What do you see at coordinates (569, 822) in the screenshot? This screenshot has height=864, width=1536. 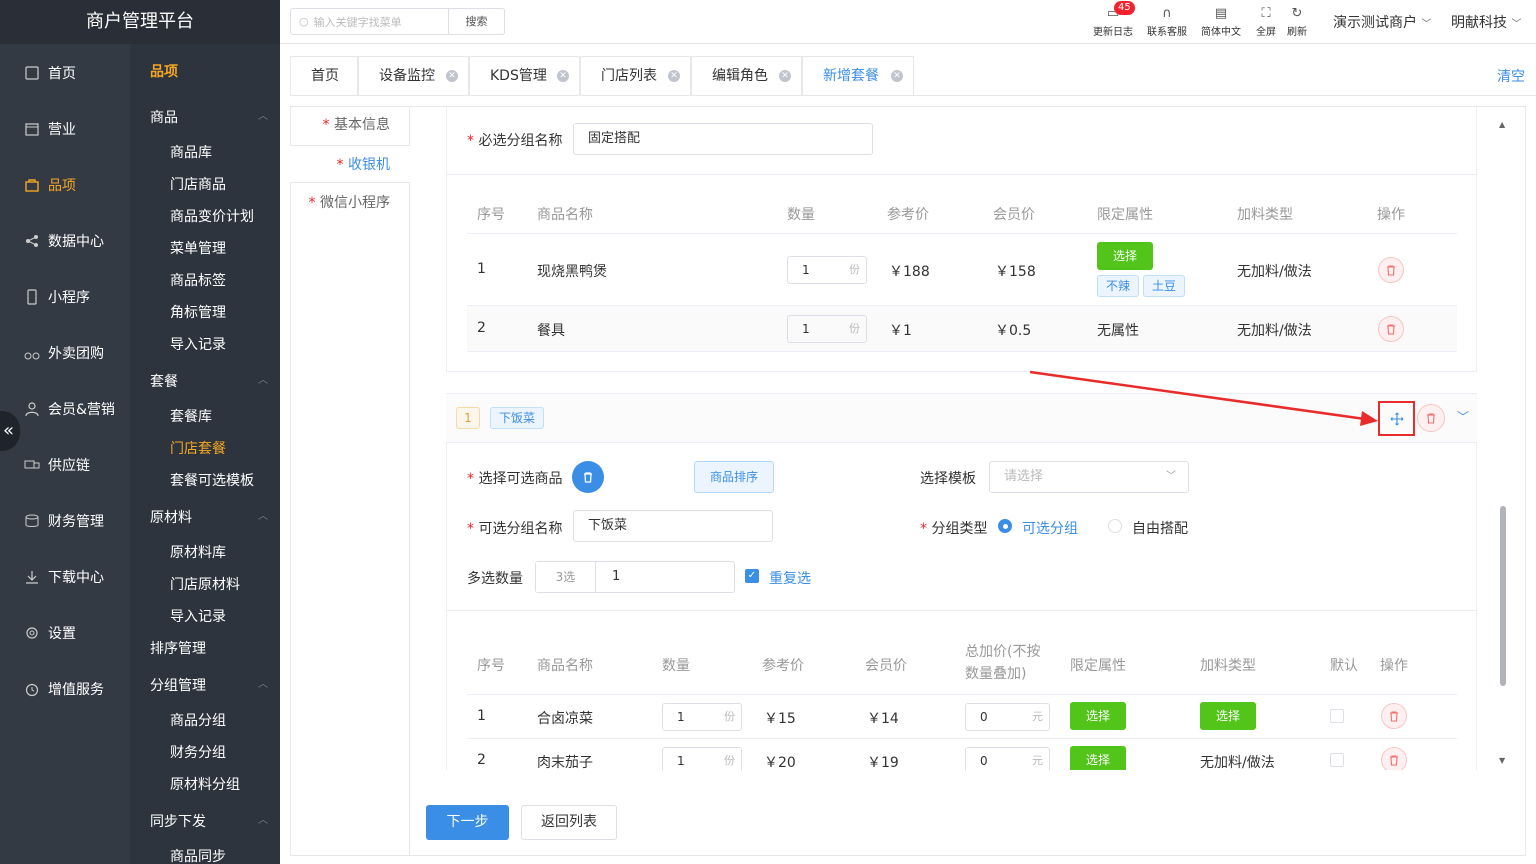 I see `back-to-list-button: 返回列表` at bounding box center [569, 822].